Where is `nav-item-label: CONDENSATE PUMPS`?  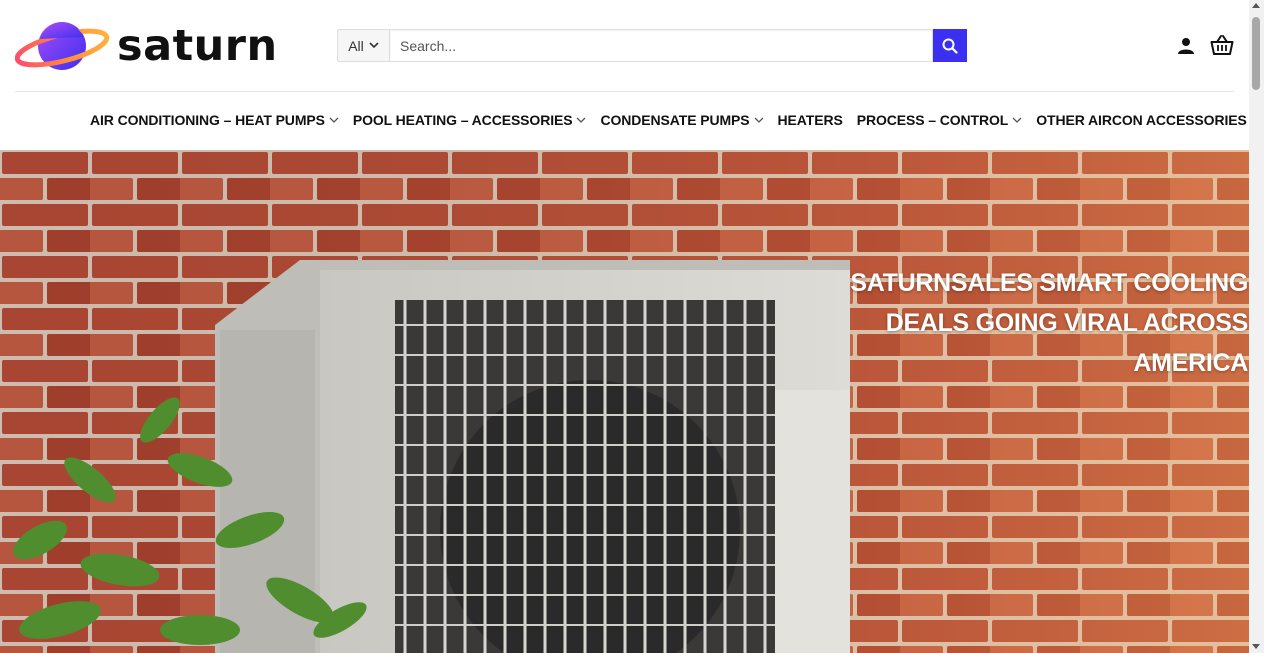 nav-item-label: CONDENSATE PUMPS is located at coordinates (675, 120).